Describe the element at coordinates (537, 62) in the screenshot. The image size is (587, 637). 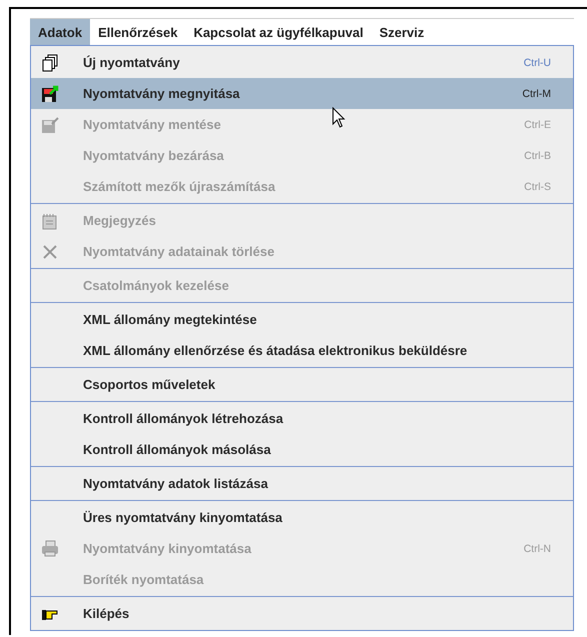
I see `shortcut-label: Ctrl-U` at that location.